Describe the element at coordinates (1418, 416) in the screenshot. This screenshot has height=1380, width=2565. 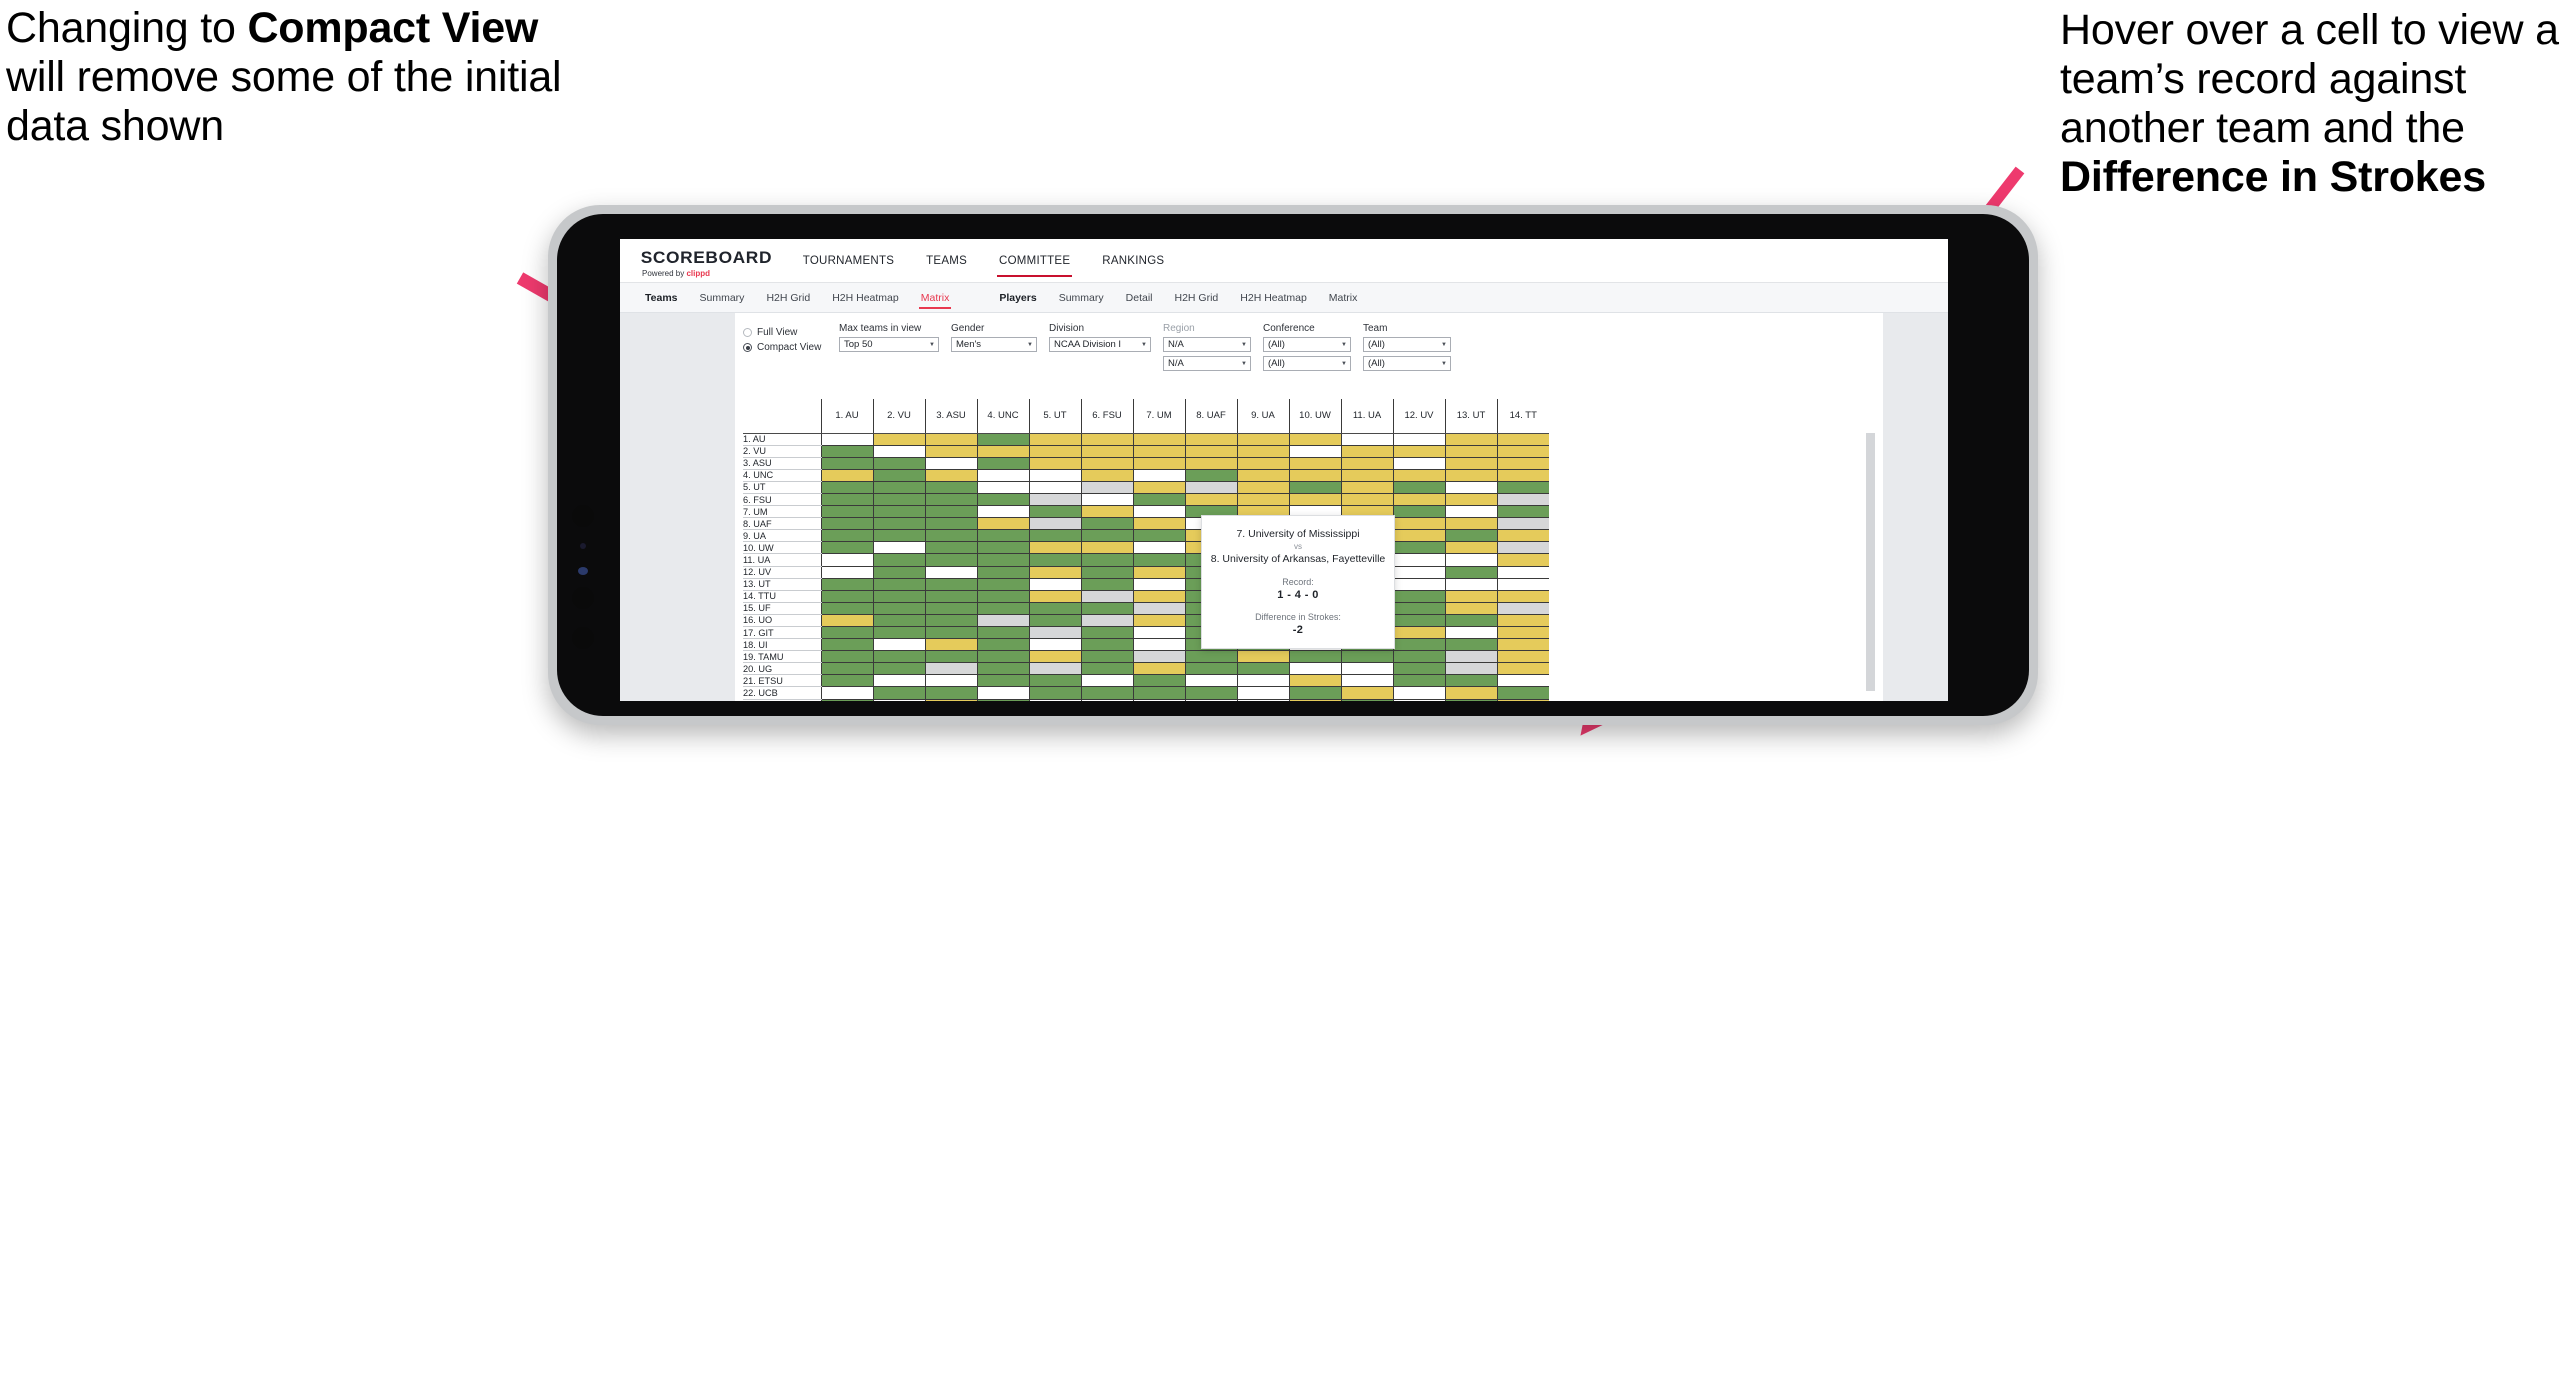
I see `matrix-column-header: 12. UV` at that location.